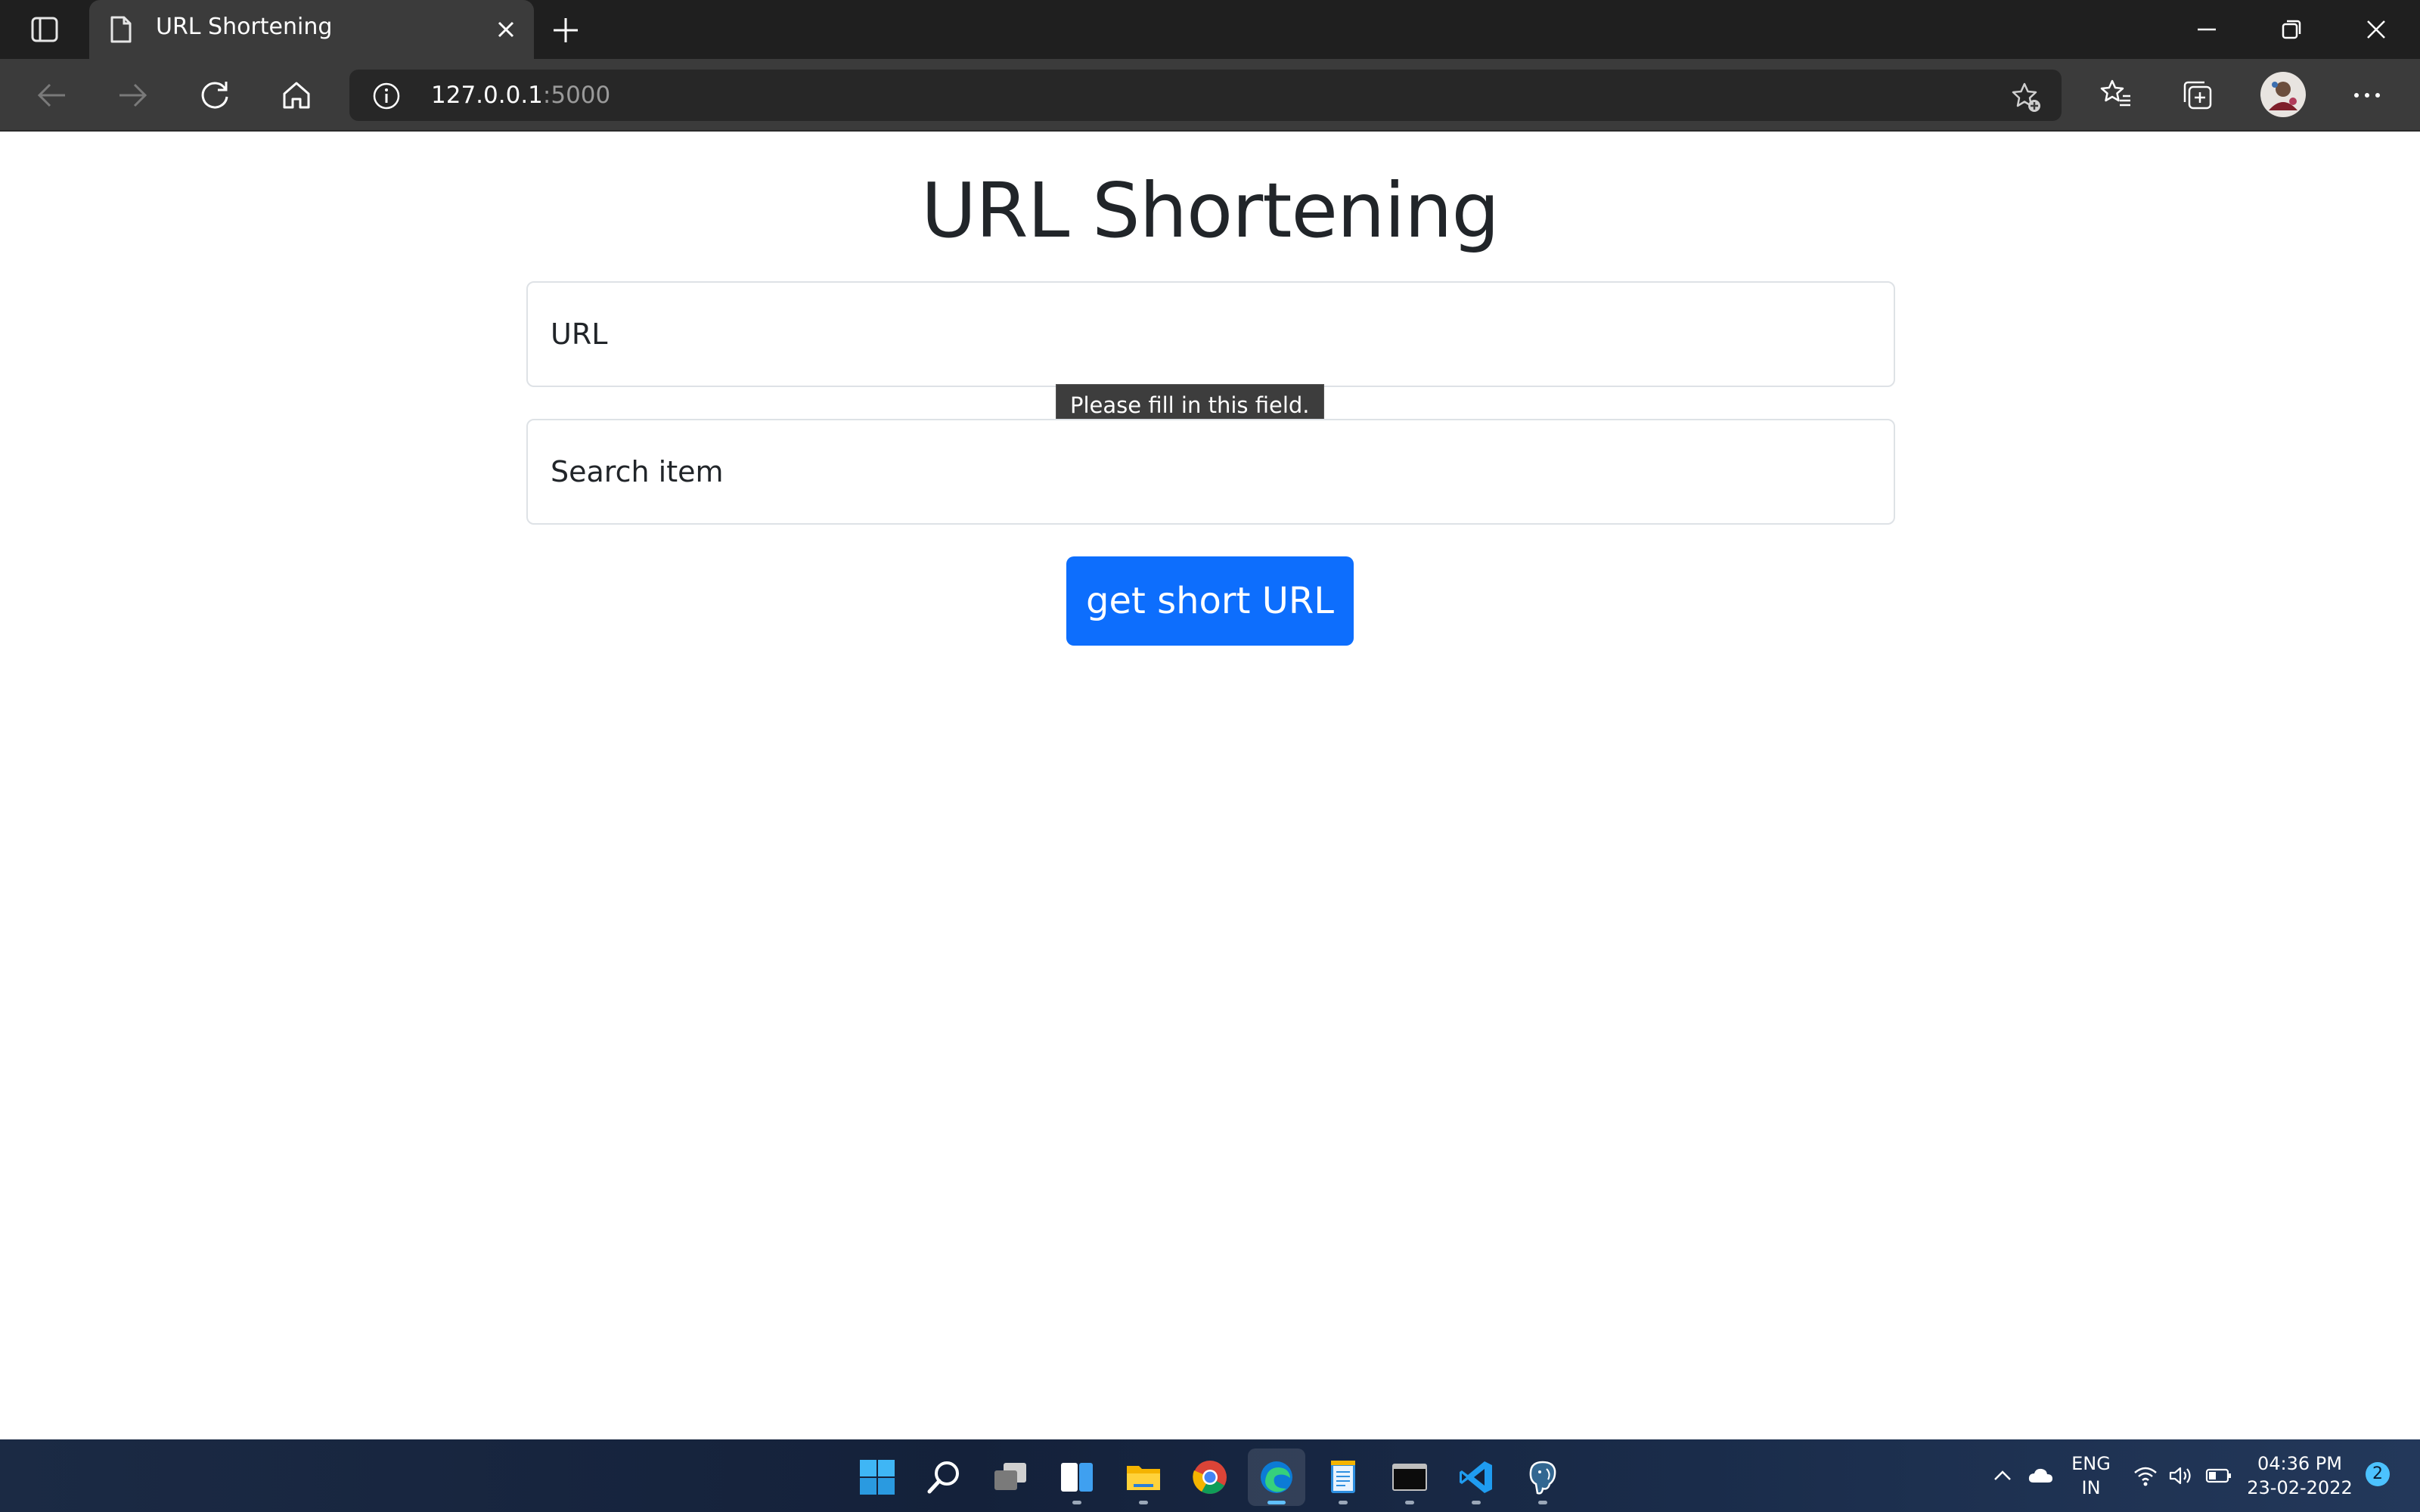 The width and height of the screenshot is (2420, 1512). I want to click on chevron-up-icon, so click(2002, 1475).